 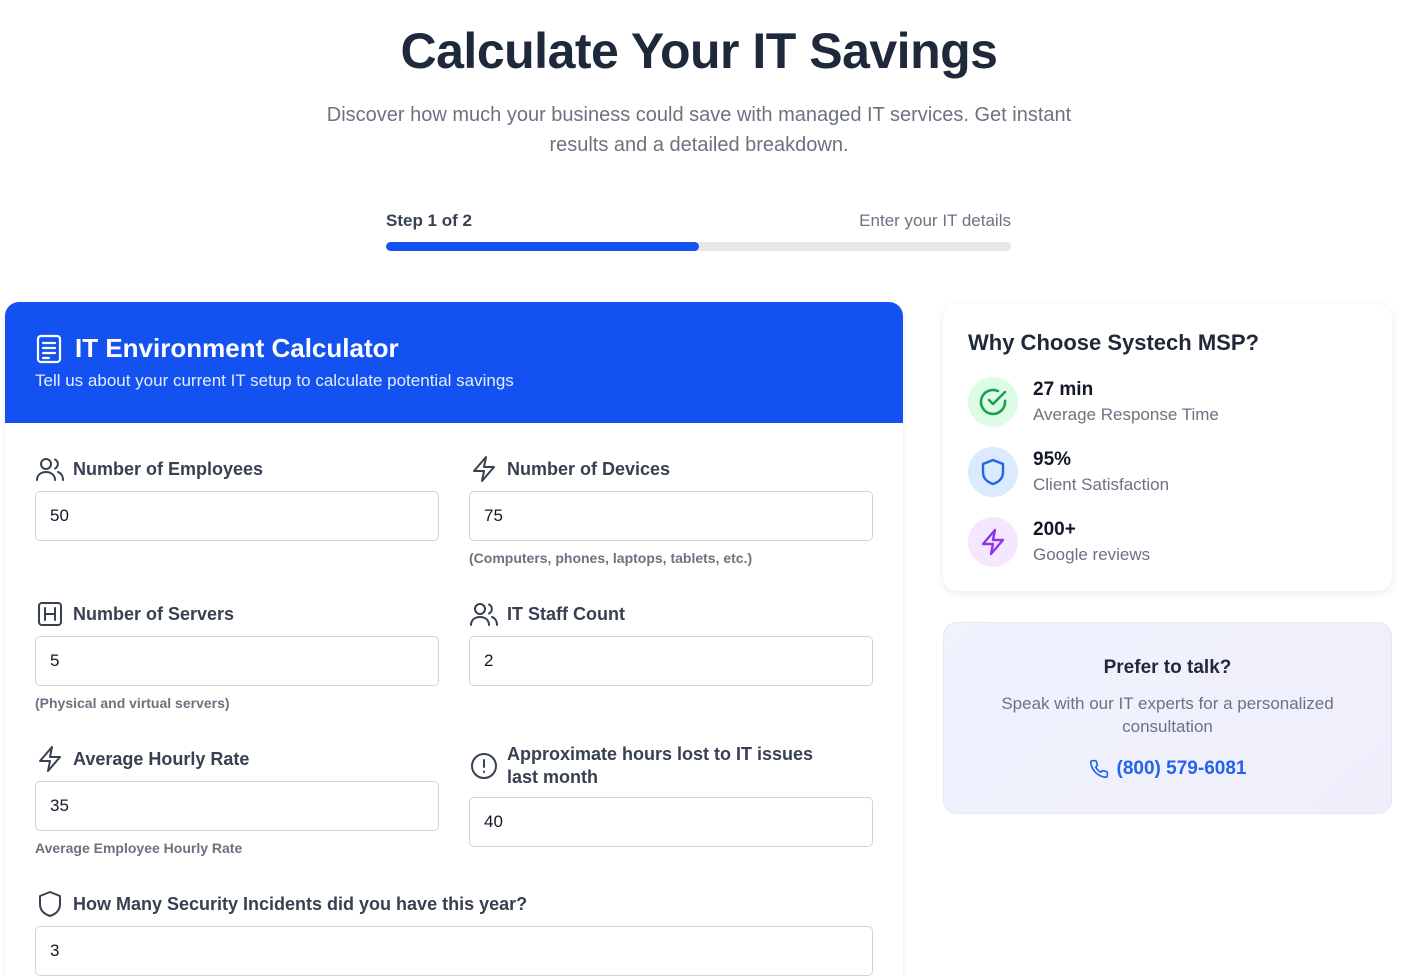 What do you see at coordinates (237, 661) in the screenshot?
I see `servers-input` at bounding box center [237, 661].